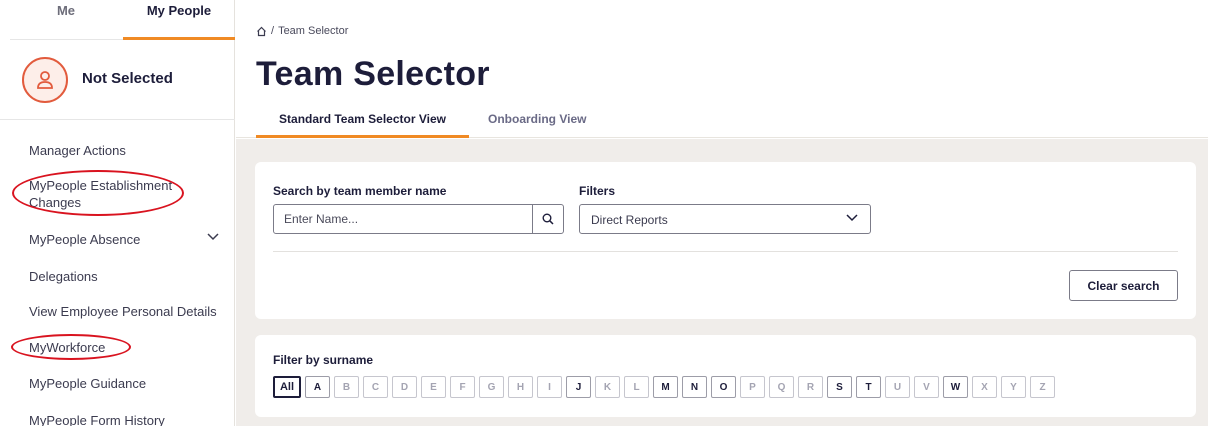  What do you see at coordinates (926, 387) in the screenshot?
I see `letter-filter-v: V` at bounding box center [926, 387].